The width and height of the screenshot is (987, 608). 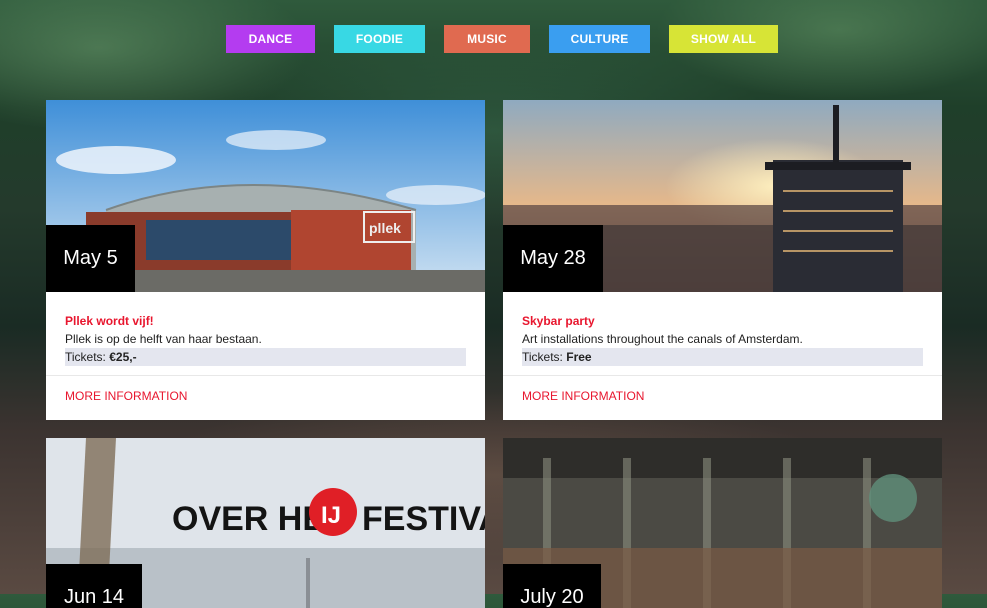 I want to click on festival-title-right: FESTIVAL, so click(x=423, y=519).